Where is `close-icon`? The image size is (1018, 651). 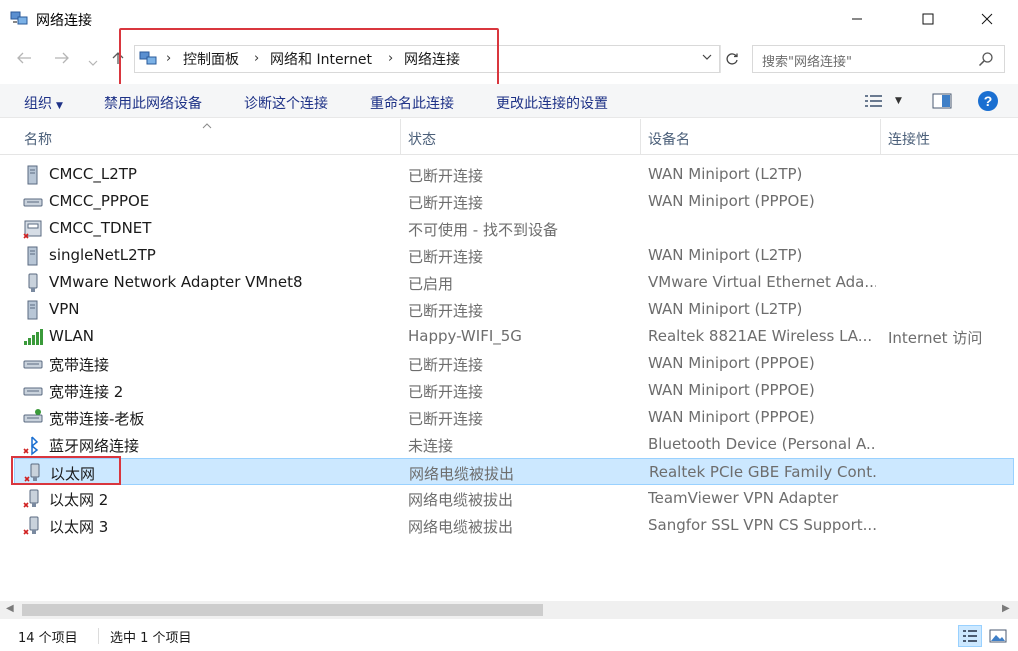
close-icon is located at coordinates (987, 19).